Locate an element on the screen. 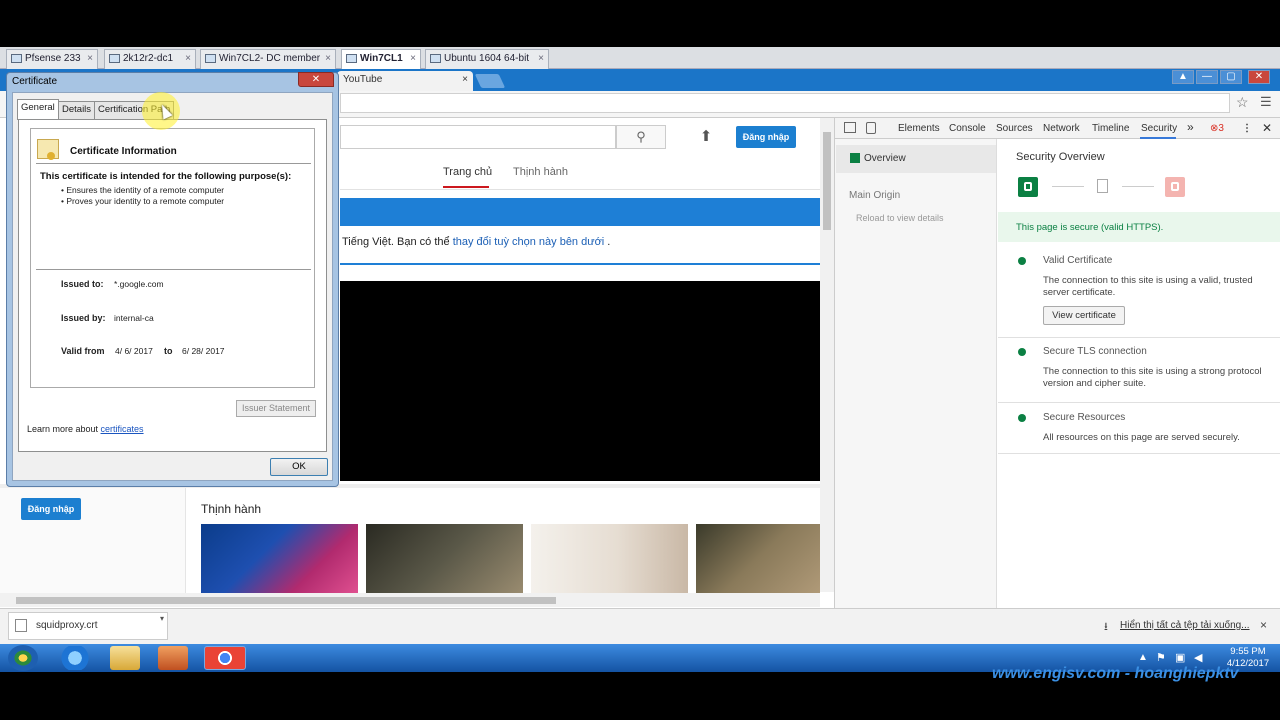 The width and height of the screenshot is (1280, 720). nav-home: Trang chủ is located at coordinates (467, 172).